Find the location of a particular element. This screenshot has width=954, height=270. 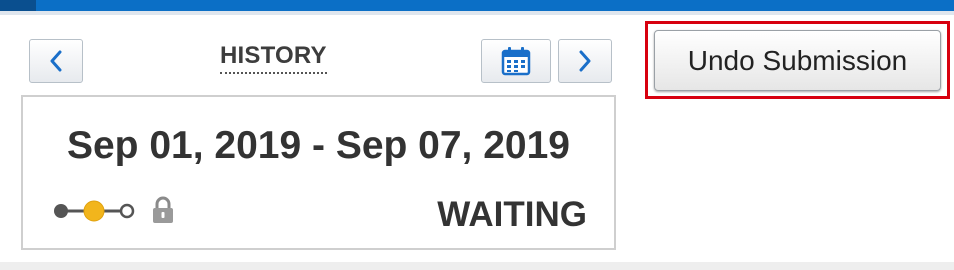

previous-period-button is located at coordinates (56, 61).